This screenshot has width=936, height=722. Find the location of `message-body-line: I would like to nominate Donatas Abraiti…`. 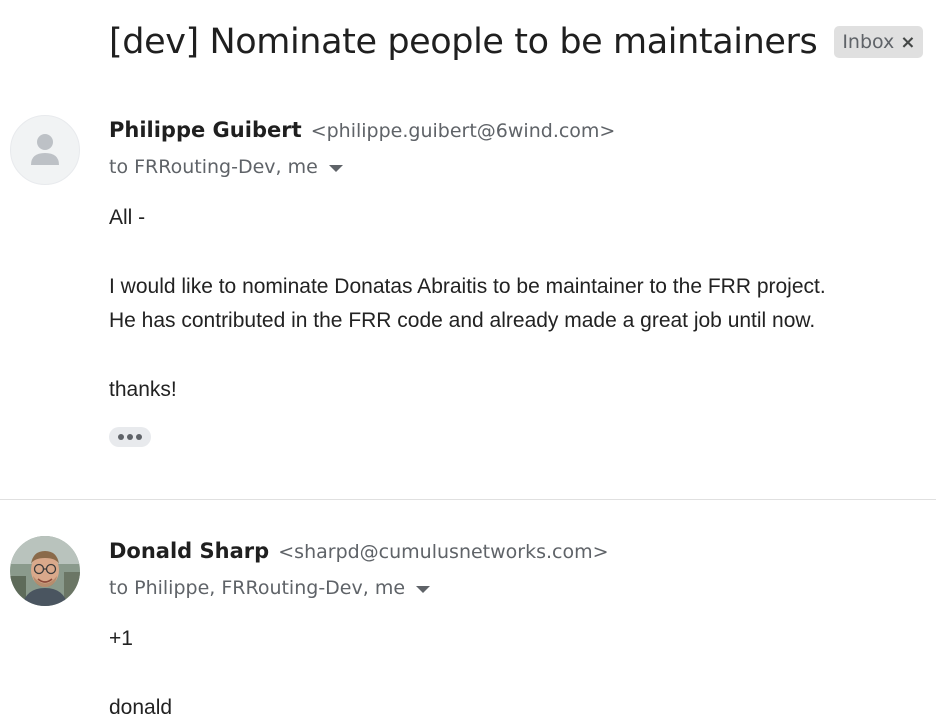

message-body-line: I would like to nominate Donatas Abraiti… is located at coordinates (467, 286).